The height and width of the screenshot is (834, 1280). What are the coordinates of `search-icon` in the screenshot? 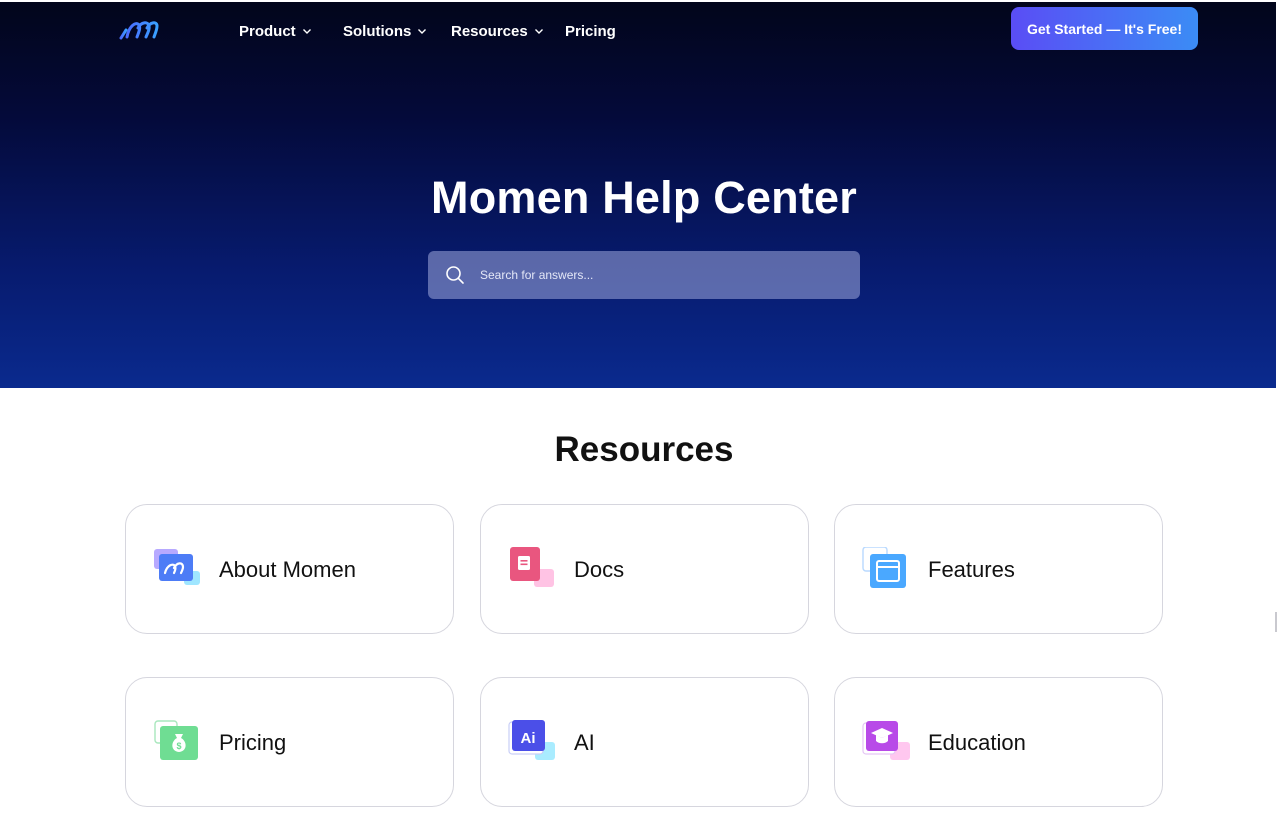 It's located at (455, 275).